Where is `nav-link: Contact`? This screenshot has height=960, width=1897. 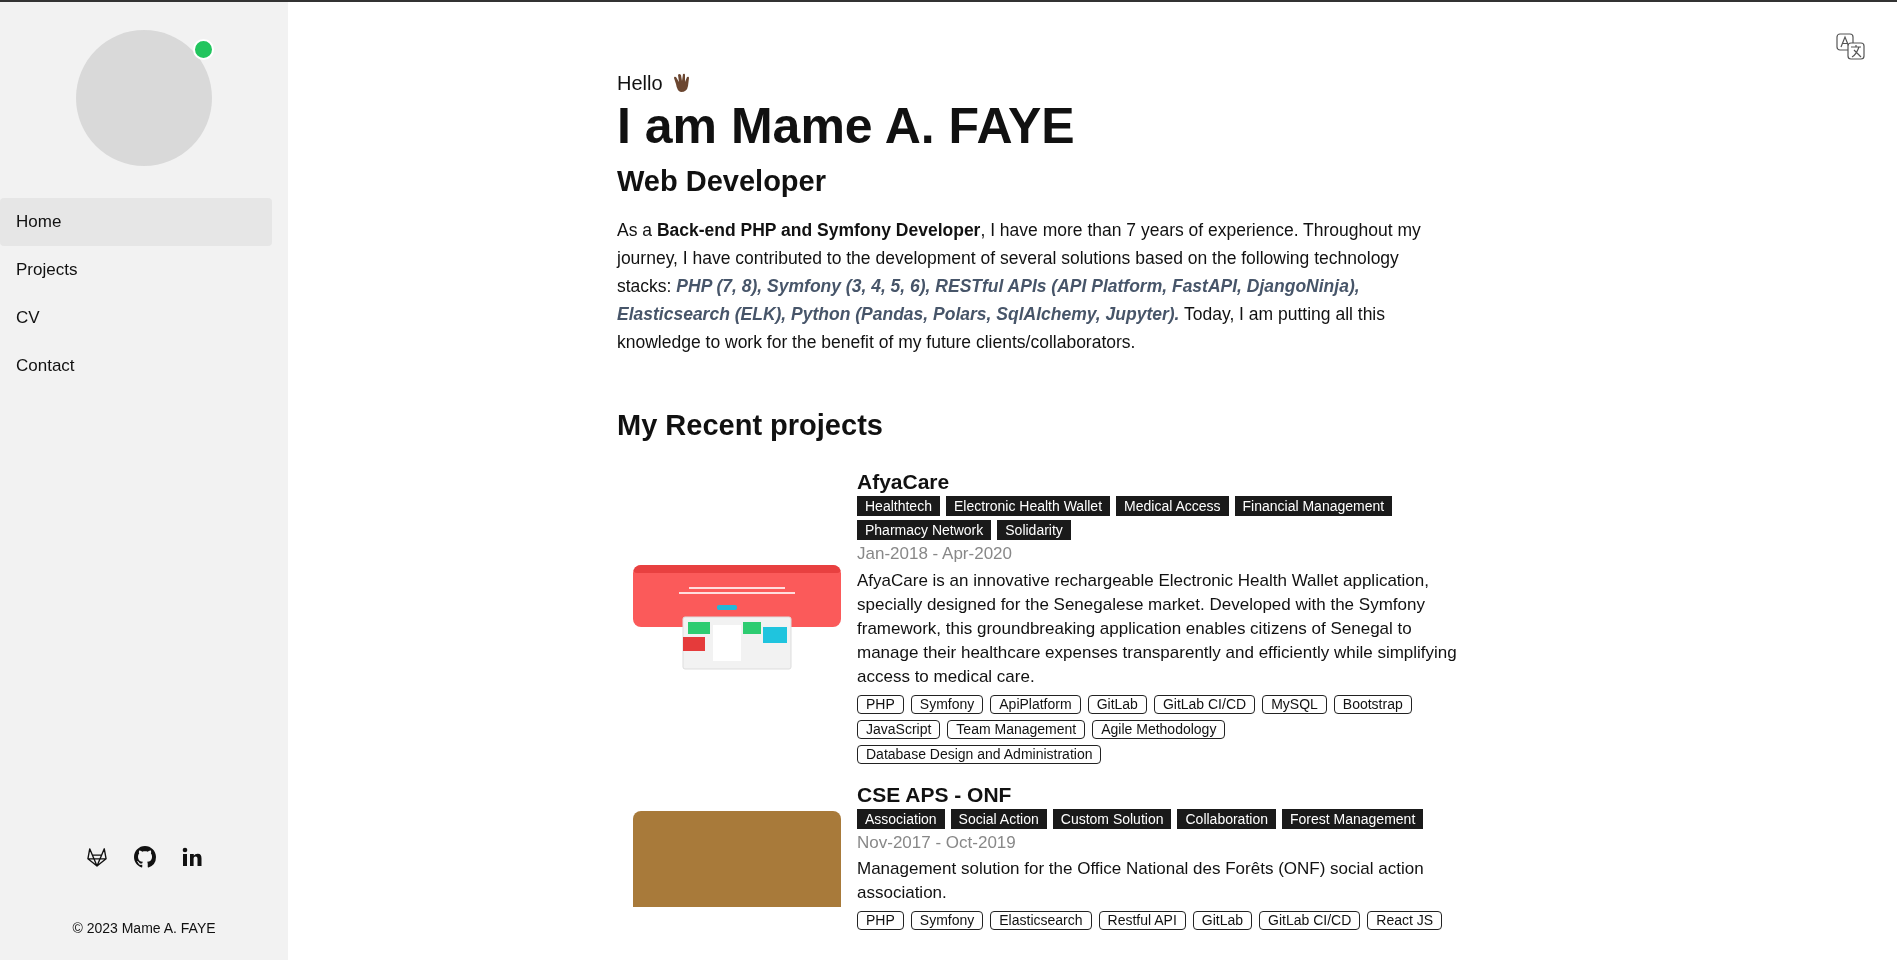 nav-link: Contact is located at coordinates (136, 366).